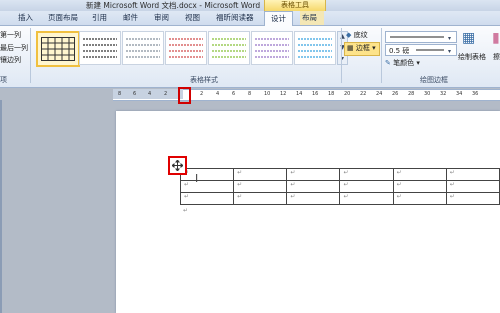  I want to click on tab-view: 视图, so click(192, 18).